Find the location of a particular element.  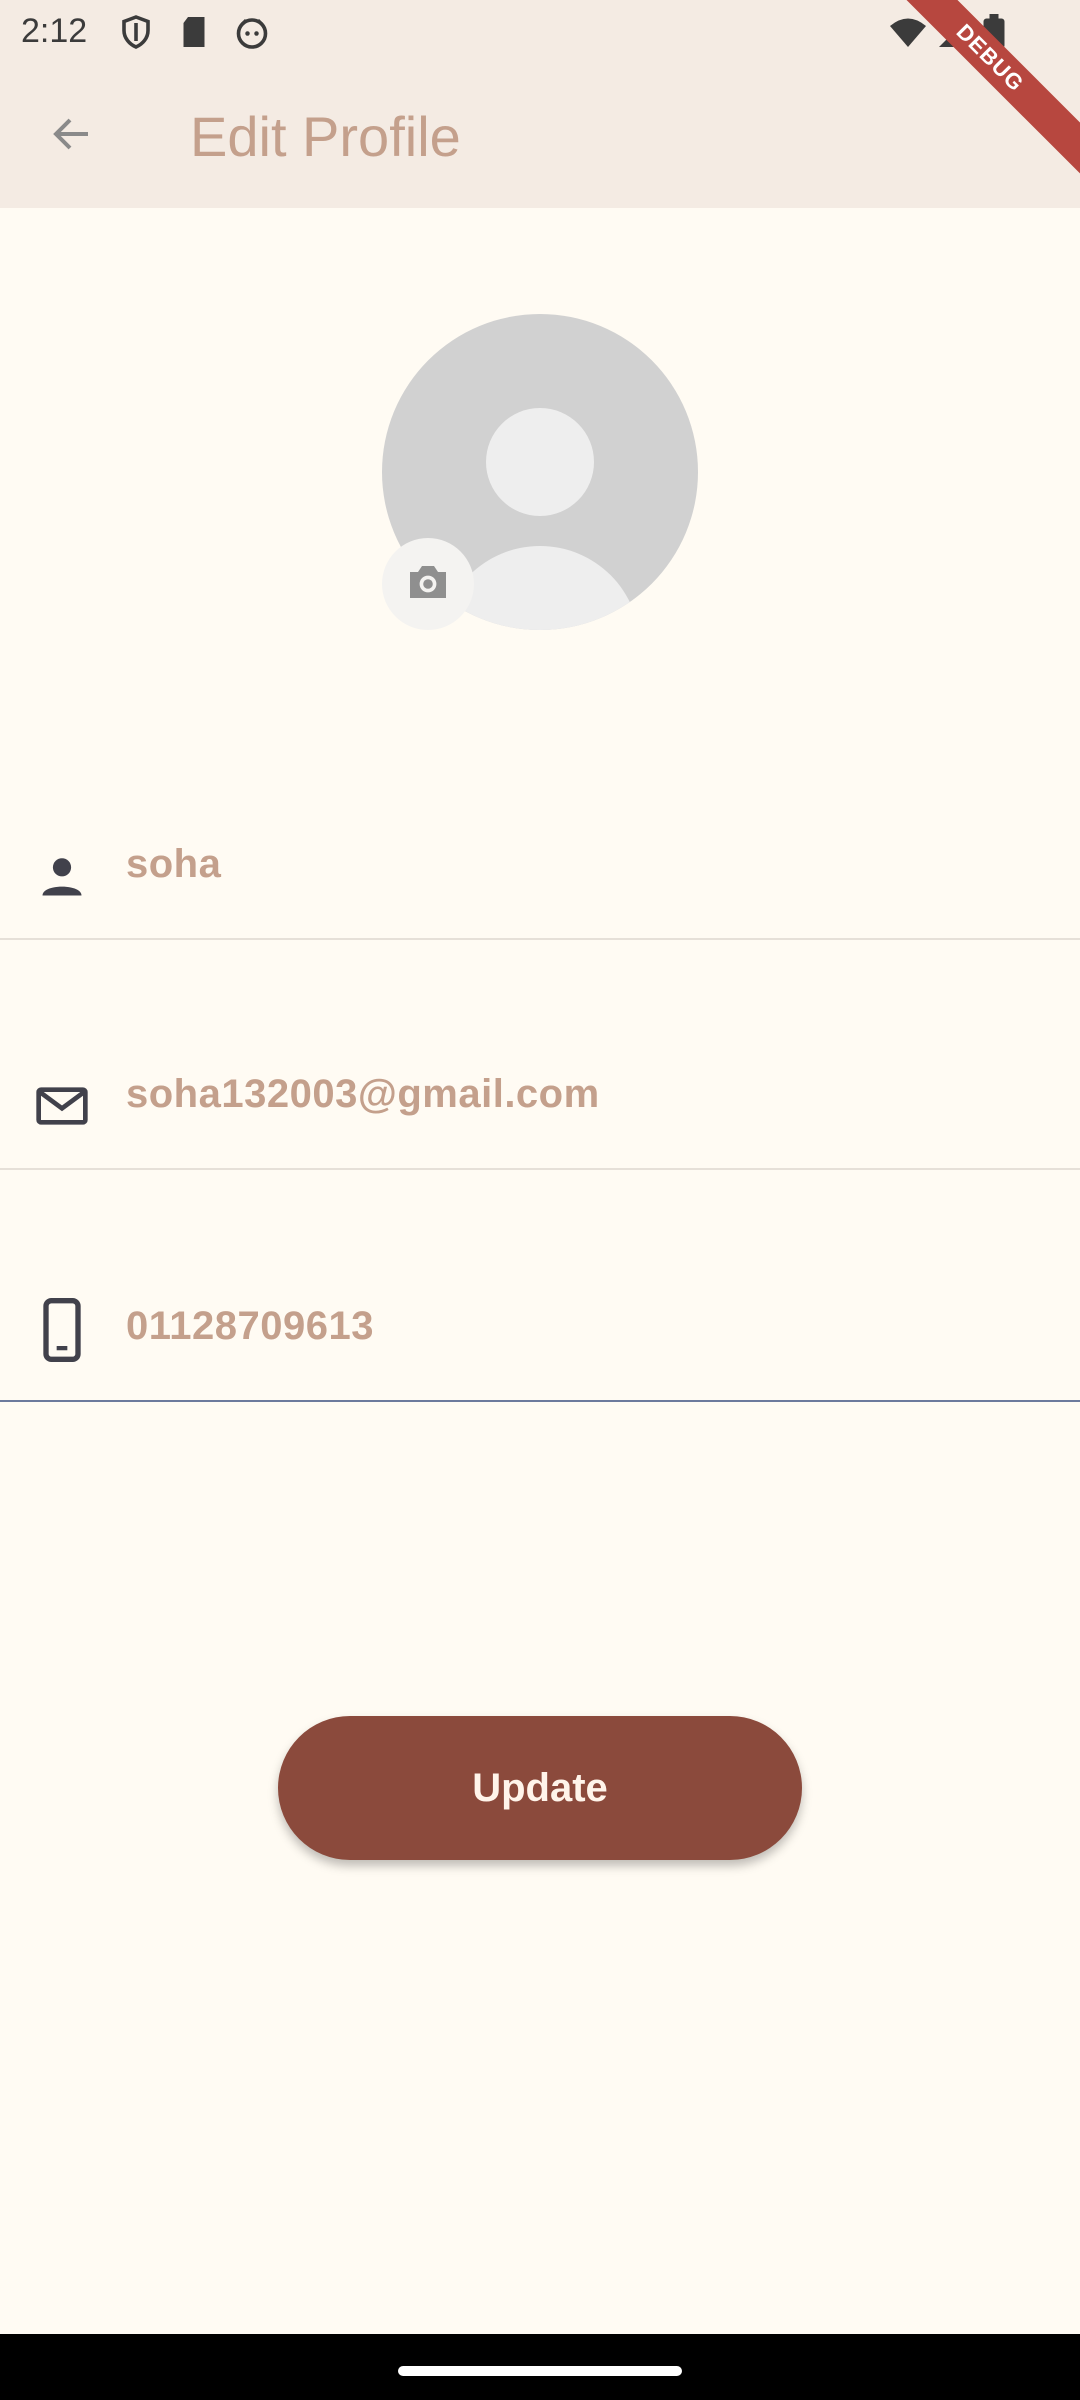

back-button is located at coordinates (72, 136).